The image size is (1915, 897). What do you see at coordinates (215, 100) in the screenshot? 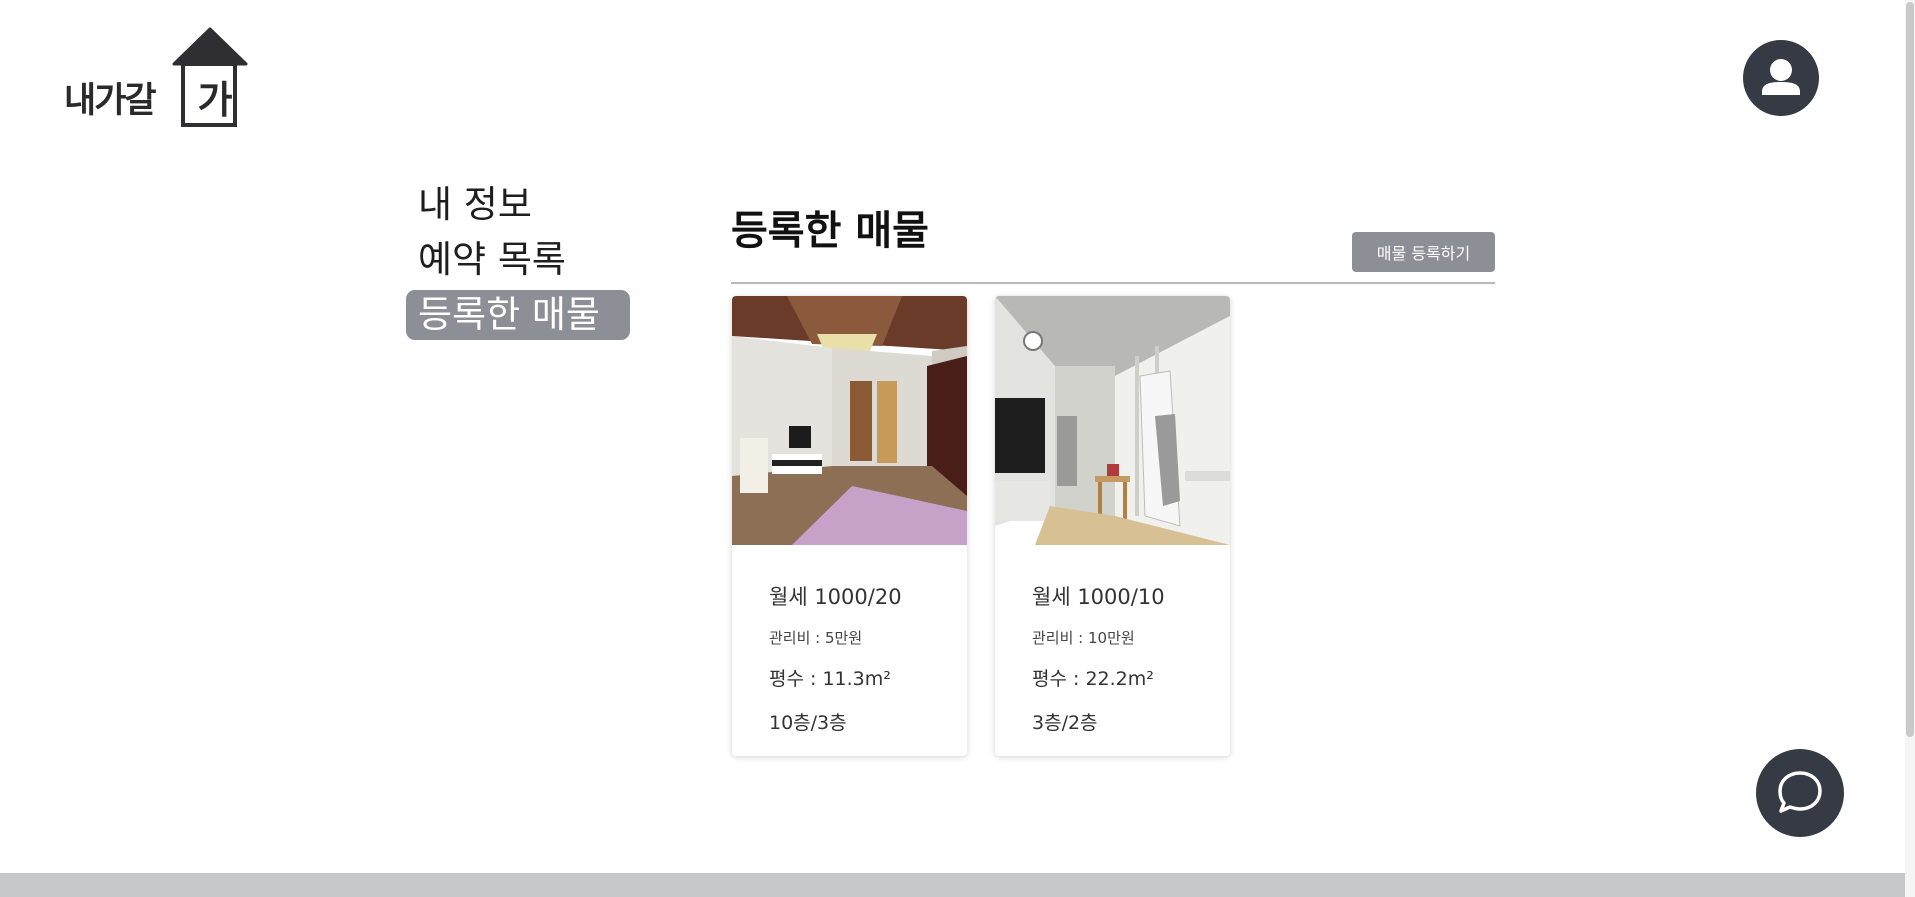
I see `logo-house-char: 가` at bounding box center [215, 100].